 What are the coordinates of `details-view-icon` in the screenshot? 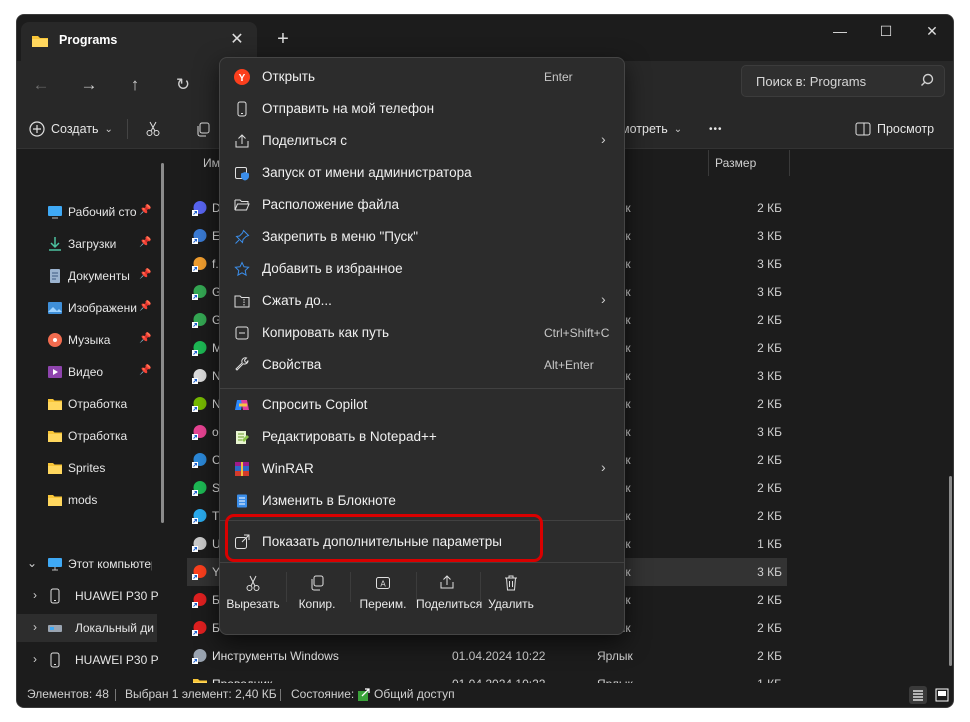 It's located at (918, 695).